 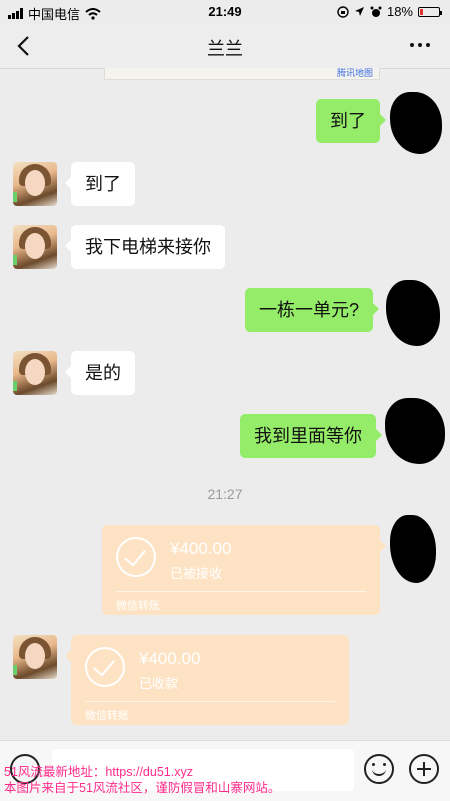 What do you see at coordinates (399, 11) in the screenshot?
I see `battery-percent: 18%` at bounding box center [399, 11].